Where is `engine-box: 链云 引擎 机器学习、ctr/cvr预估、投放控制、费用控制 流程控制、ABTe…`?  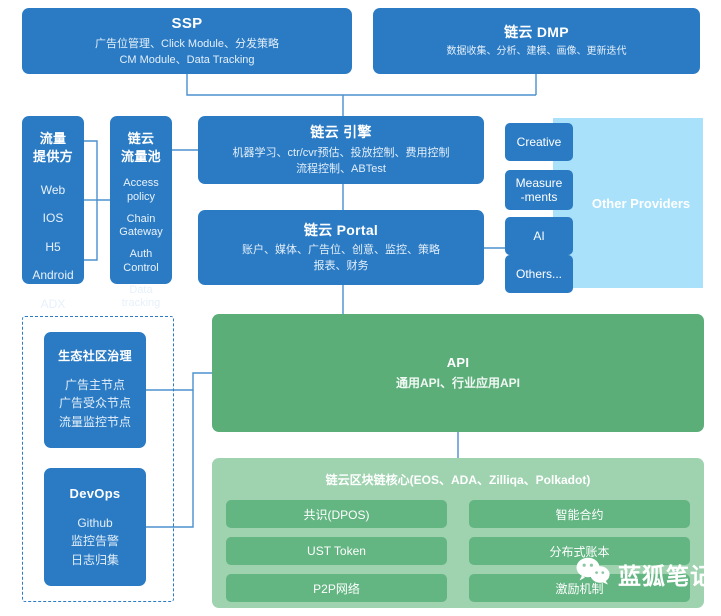
engine-box: 链云 引擎 机器学习、ctr/cvr预估、投放控制、费用控制 流程控制、ABTe… is located at coordinates (341, 150).